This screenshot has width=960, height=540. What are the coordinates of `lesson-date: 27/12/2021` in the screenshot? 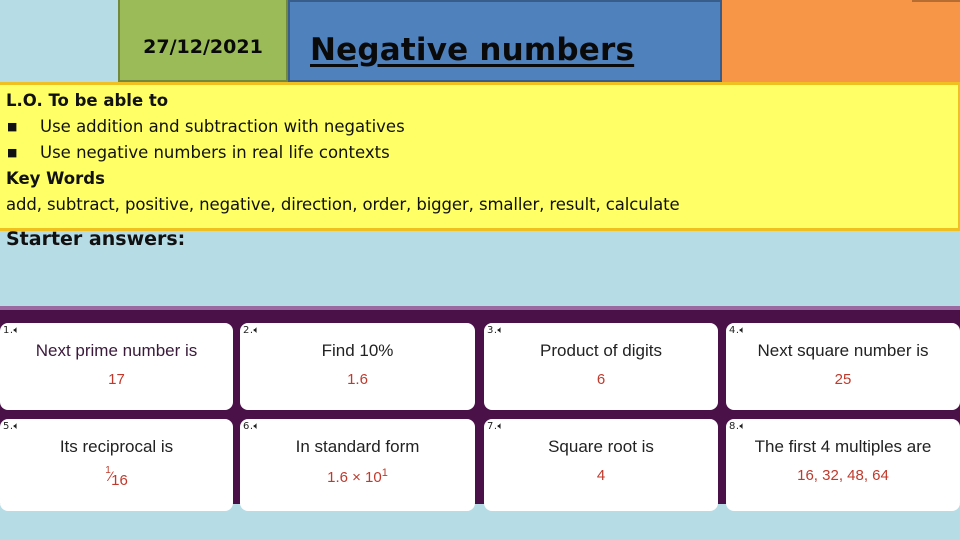 It's located at (203, 47).